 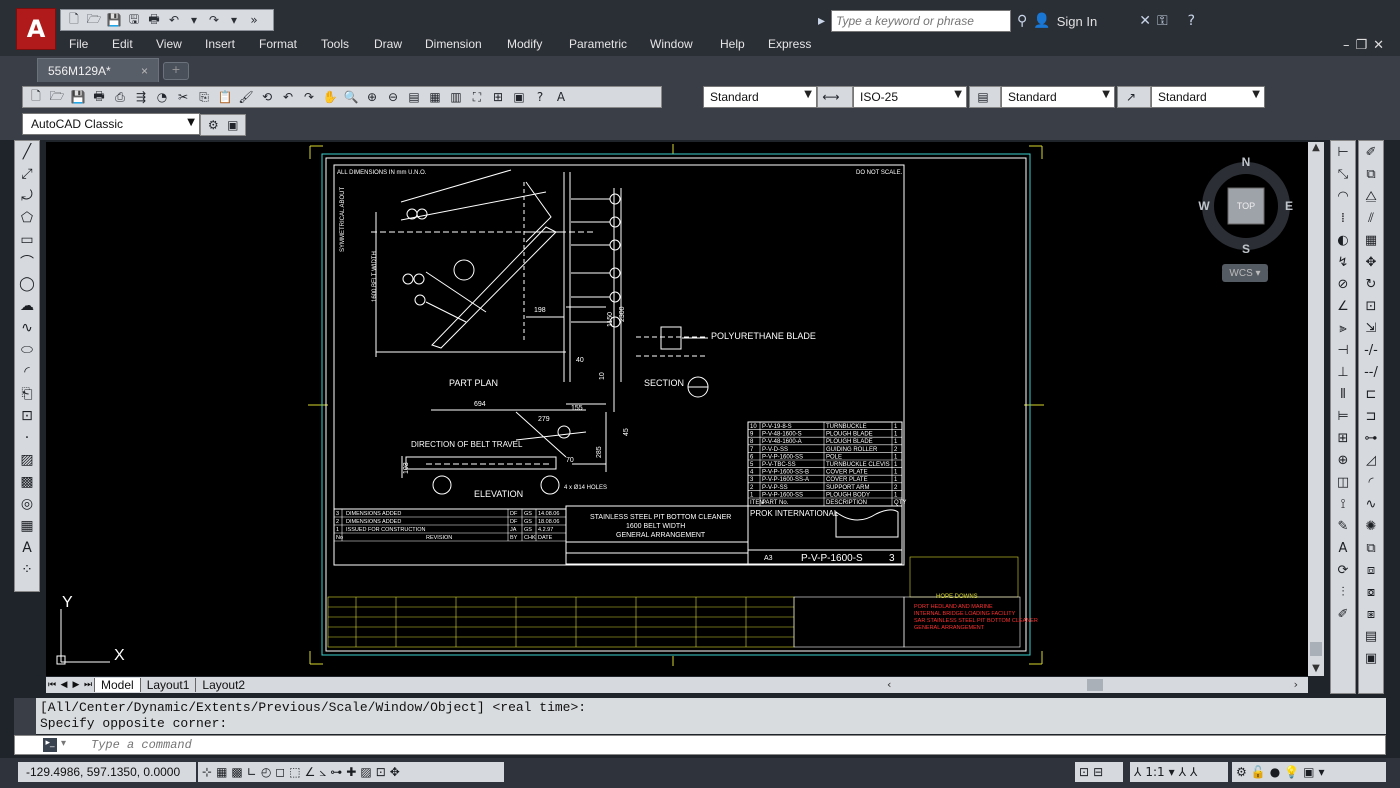 What do you see at coordinates (1381, 45) in the screenshot?
I see `close-window-icon: ✕` at bounding box center [1381, 45].